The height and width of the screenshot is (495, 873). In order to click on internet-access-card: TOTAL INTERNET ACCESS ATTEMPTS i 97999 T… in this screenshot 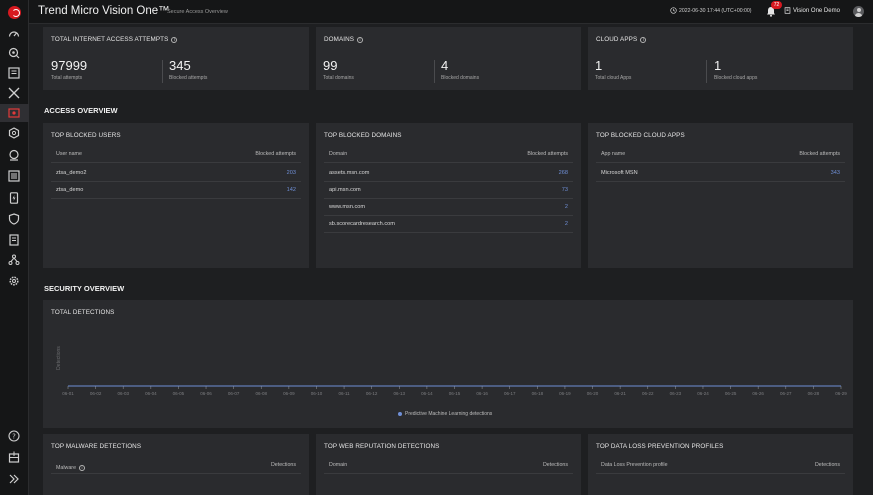, I will do `click(176, 58)`.